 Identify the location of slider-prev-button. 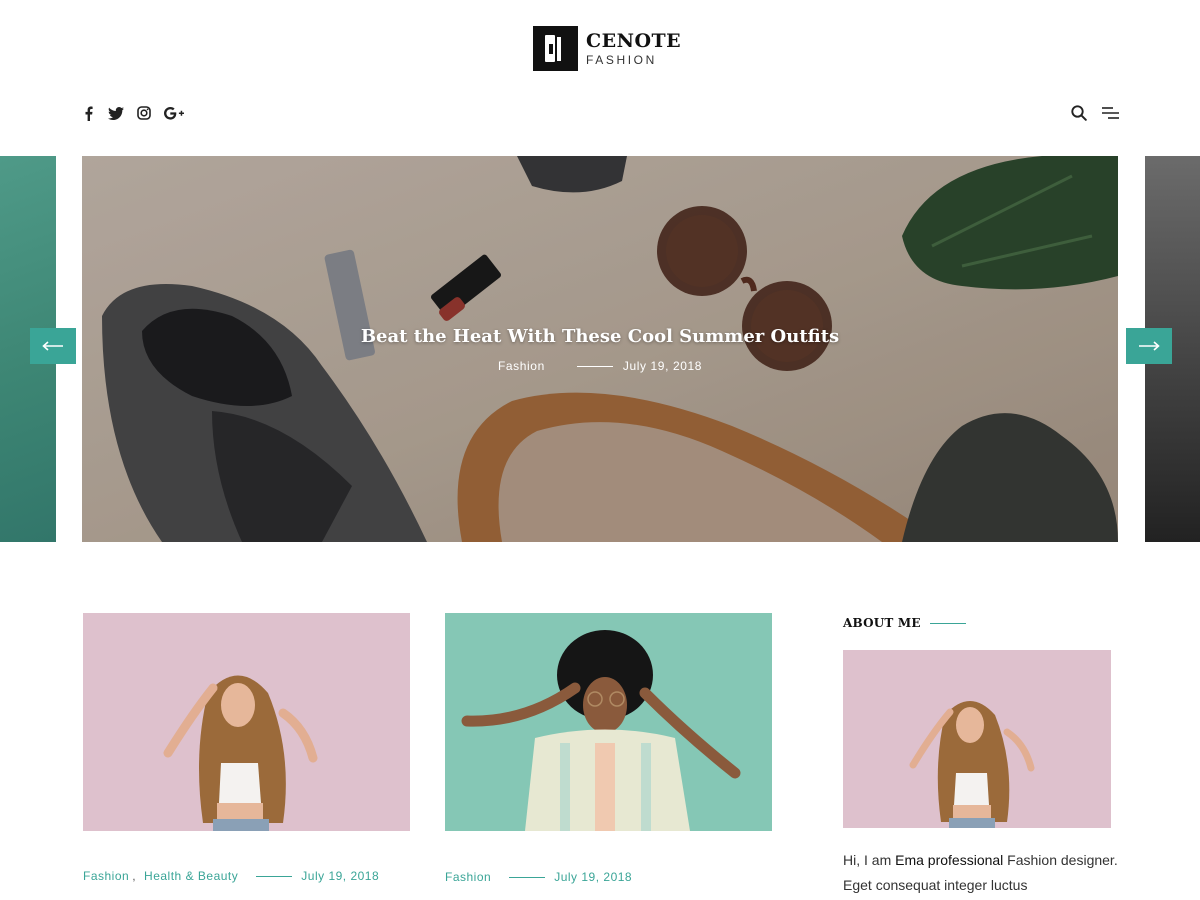
(53, 346).